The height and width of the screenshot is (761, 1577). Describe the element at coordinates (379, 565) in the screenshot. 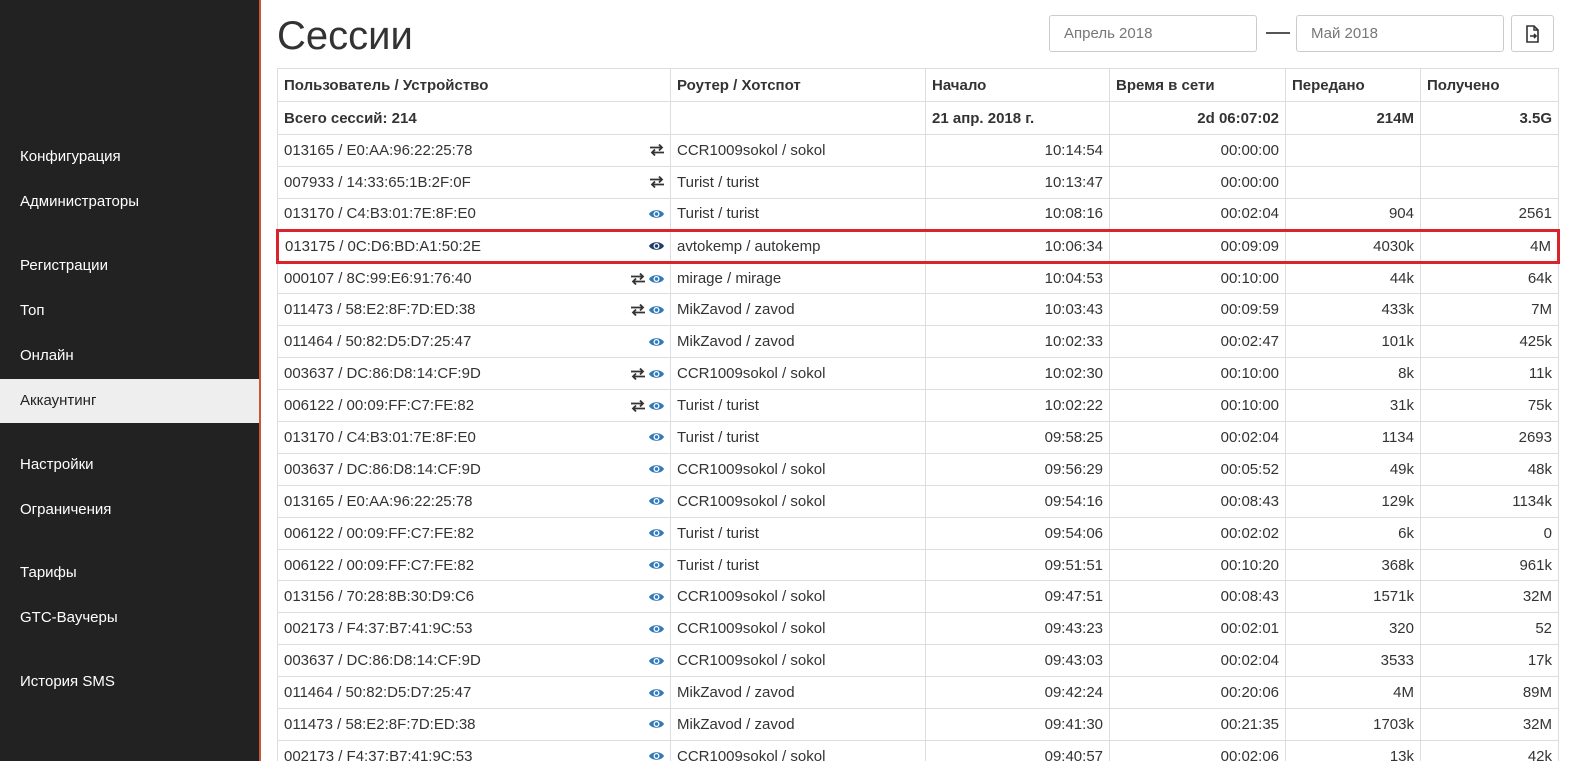

I see `user-device-text: 006122 / 00:09:FF:C7:FE:82` at that location.